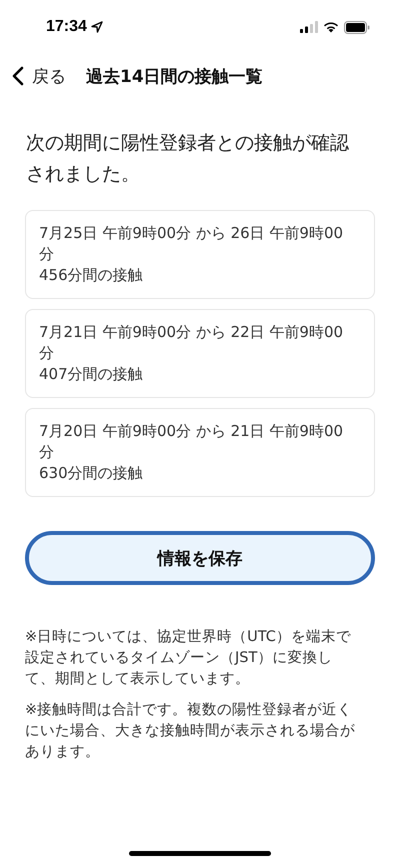 Image resolution: width=400 pixels, height=866 pixels. I want to click on note-text: ※日時については、協定世界時（UTC）を端末で設定されているタイムゾーン（JST）に変換して、期間として表示しています。, so click(188, 658).